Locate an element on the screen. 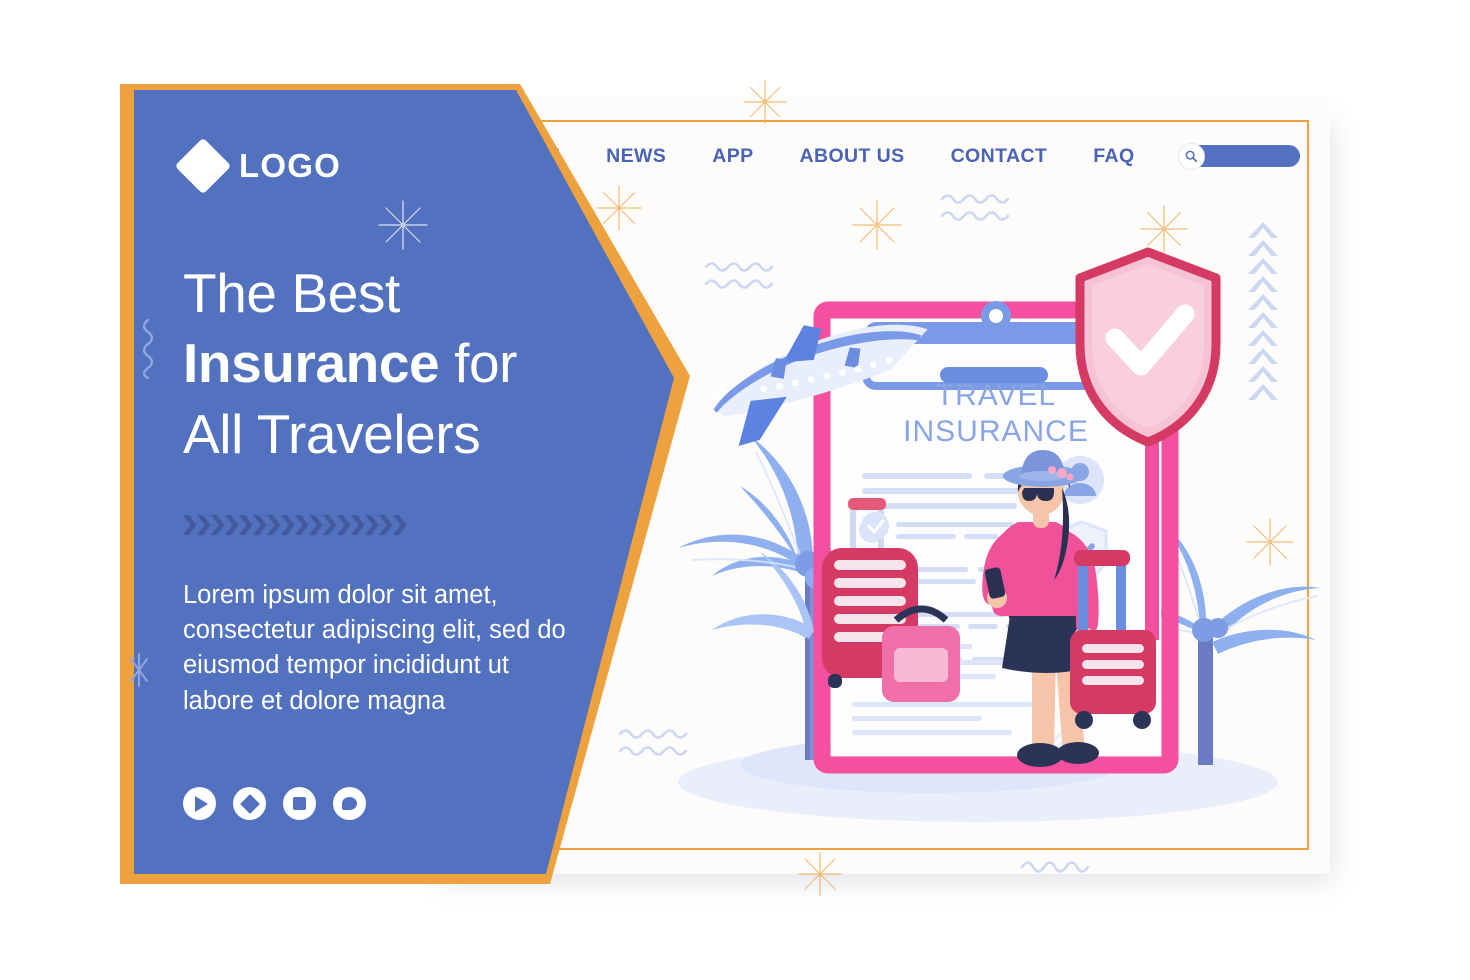  svg-text: TRAVEL is located at coordinates (996, 395).